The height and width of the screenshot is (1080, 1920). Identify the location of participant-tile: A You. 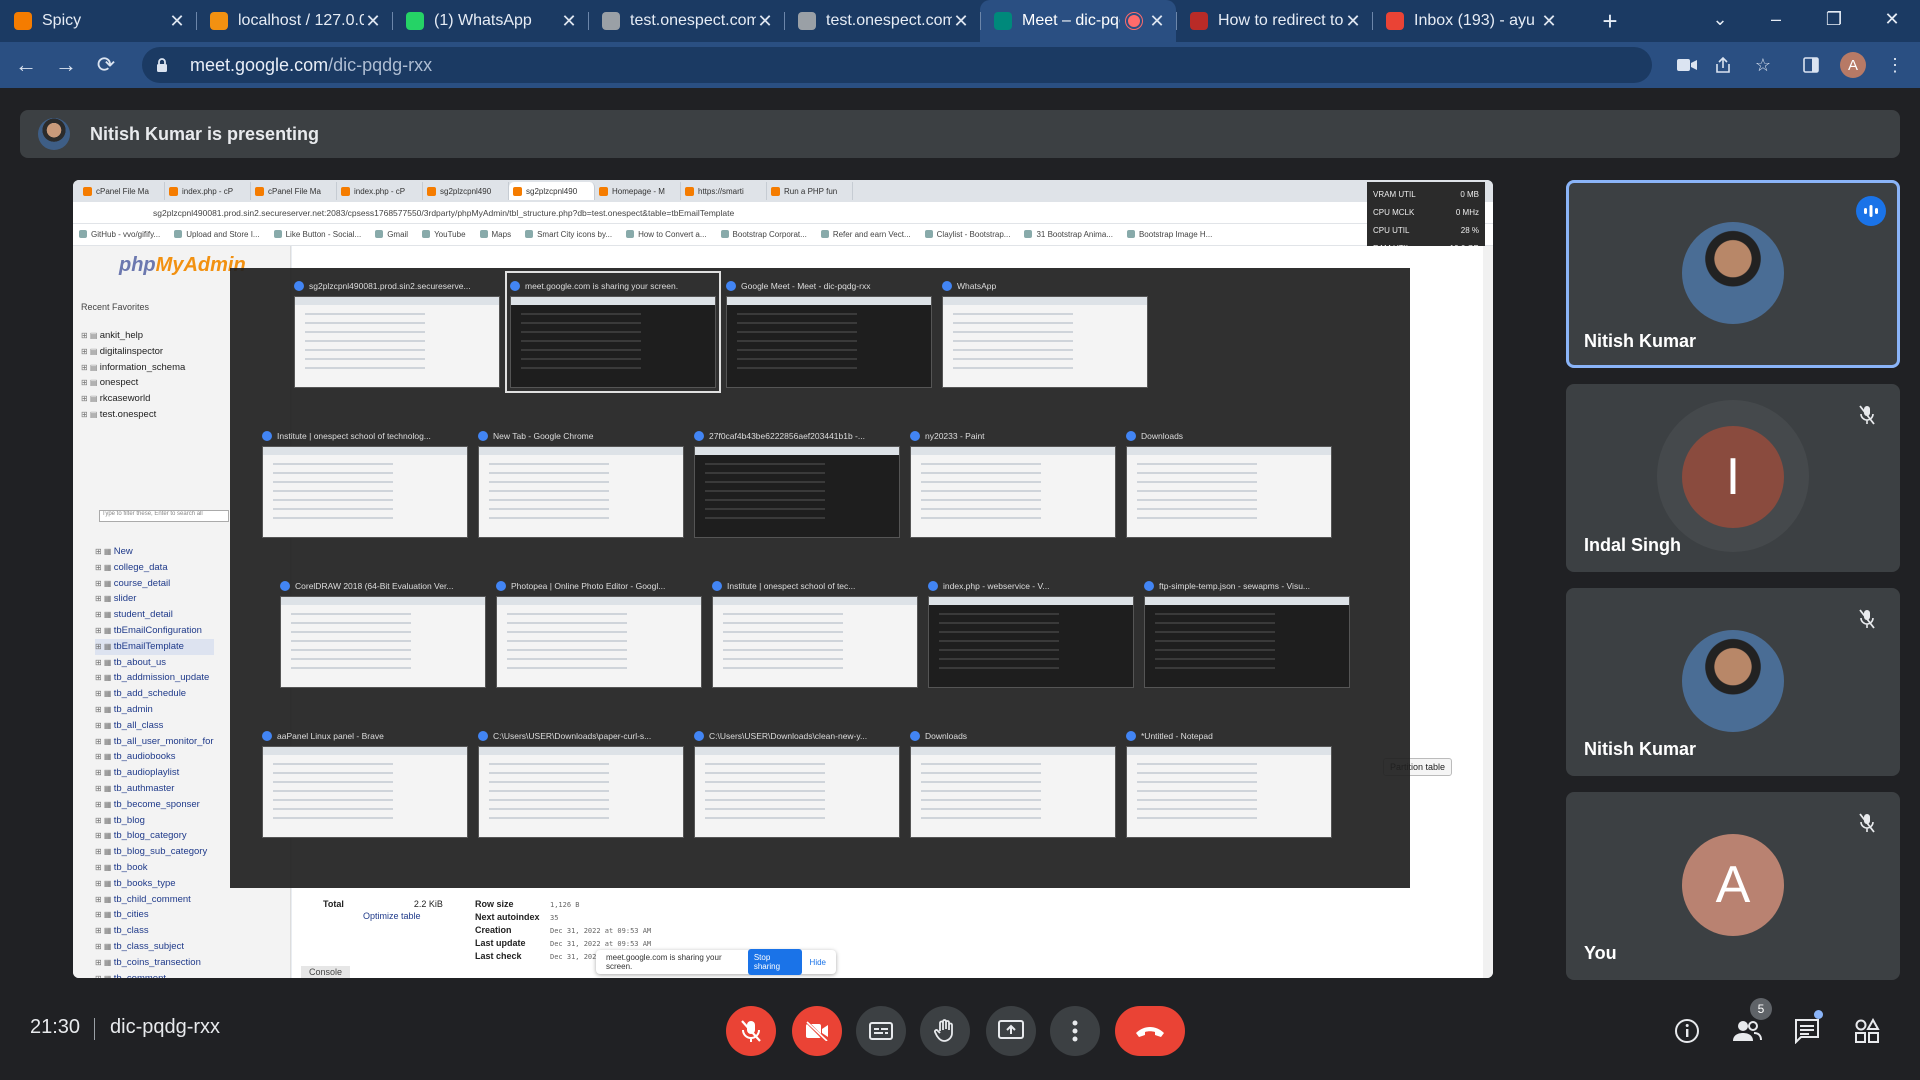
(1733, 886).